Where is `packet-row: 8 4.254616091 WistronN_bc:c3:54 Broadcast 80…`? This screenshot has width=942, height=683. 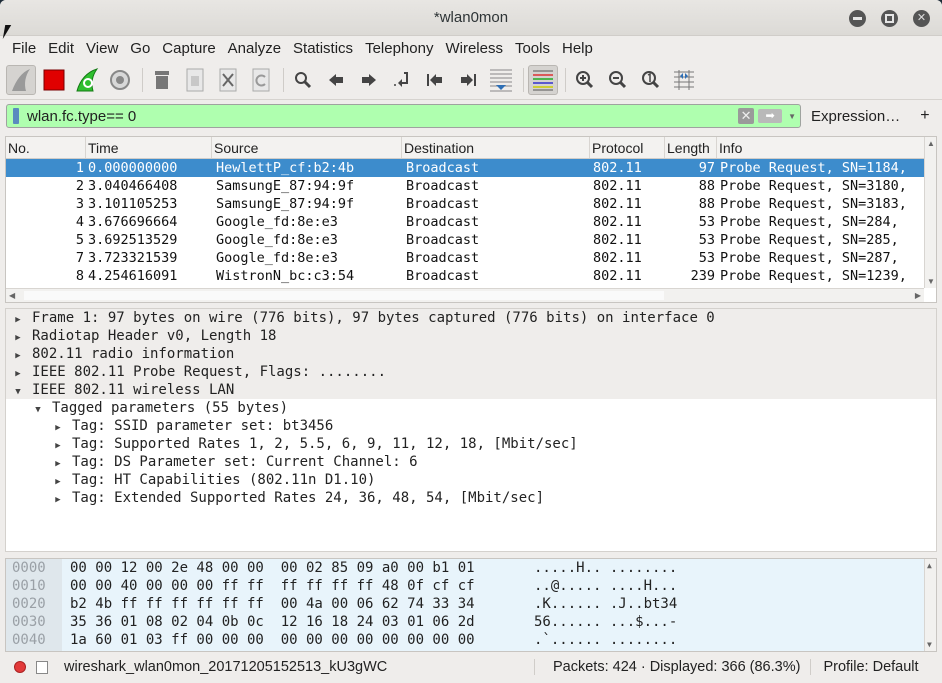
packet-row: 8 4.254616091 WistronN_bc:c3:54 Broadcast 80… is located at coordinates (471, 276).